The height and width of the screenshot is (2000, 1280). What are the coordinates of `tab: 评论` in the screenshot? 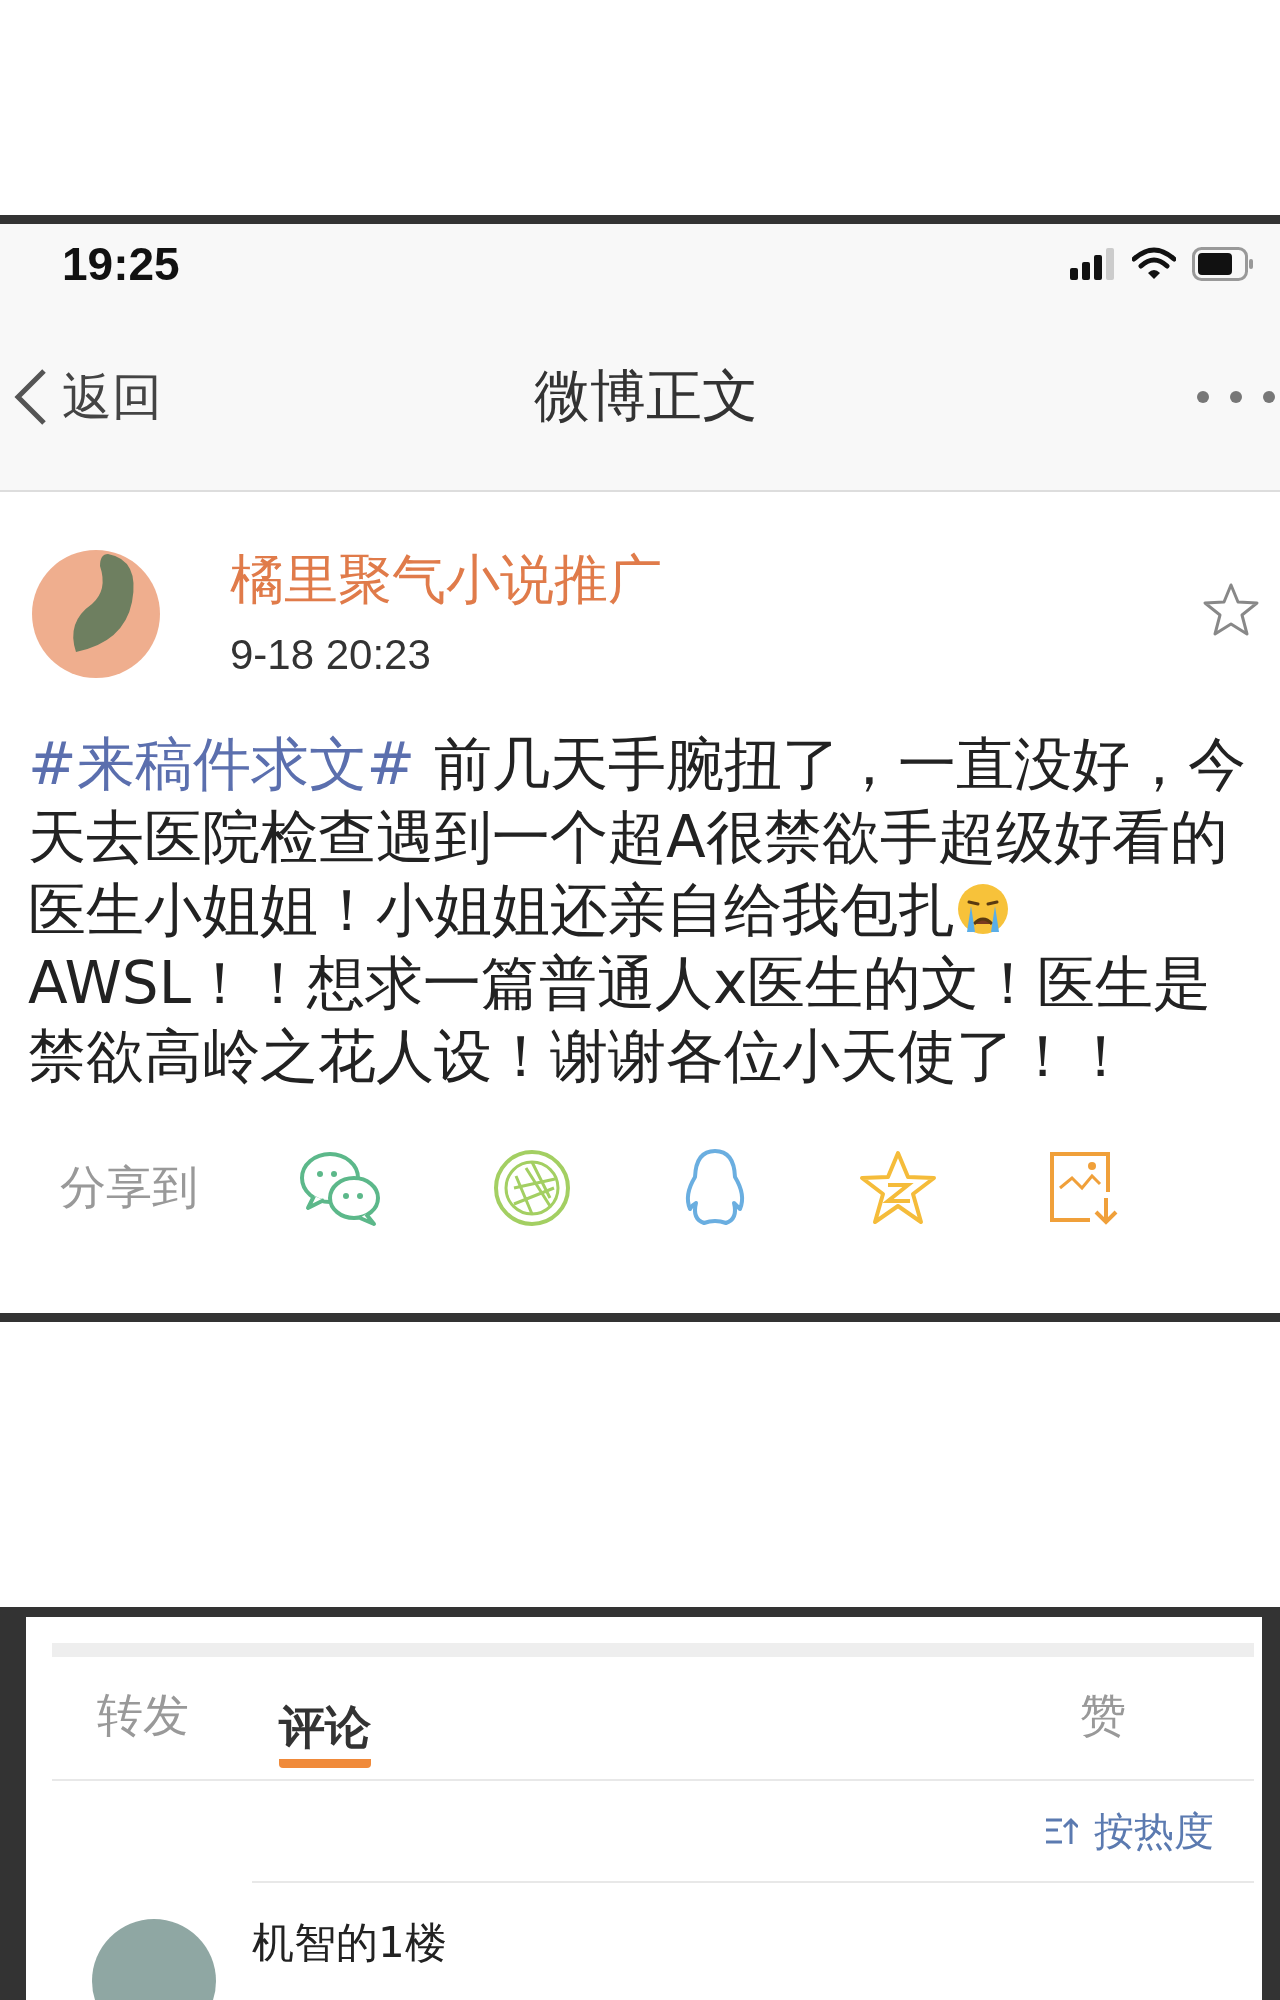 It's located at (325, 1732).